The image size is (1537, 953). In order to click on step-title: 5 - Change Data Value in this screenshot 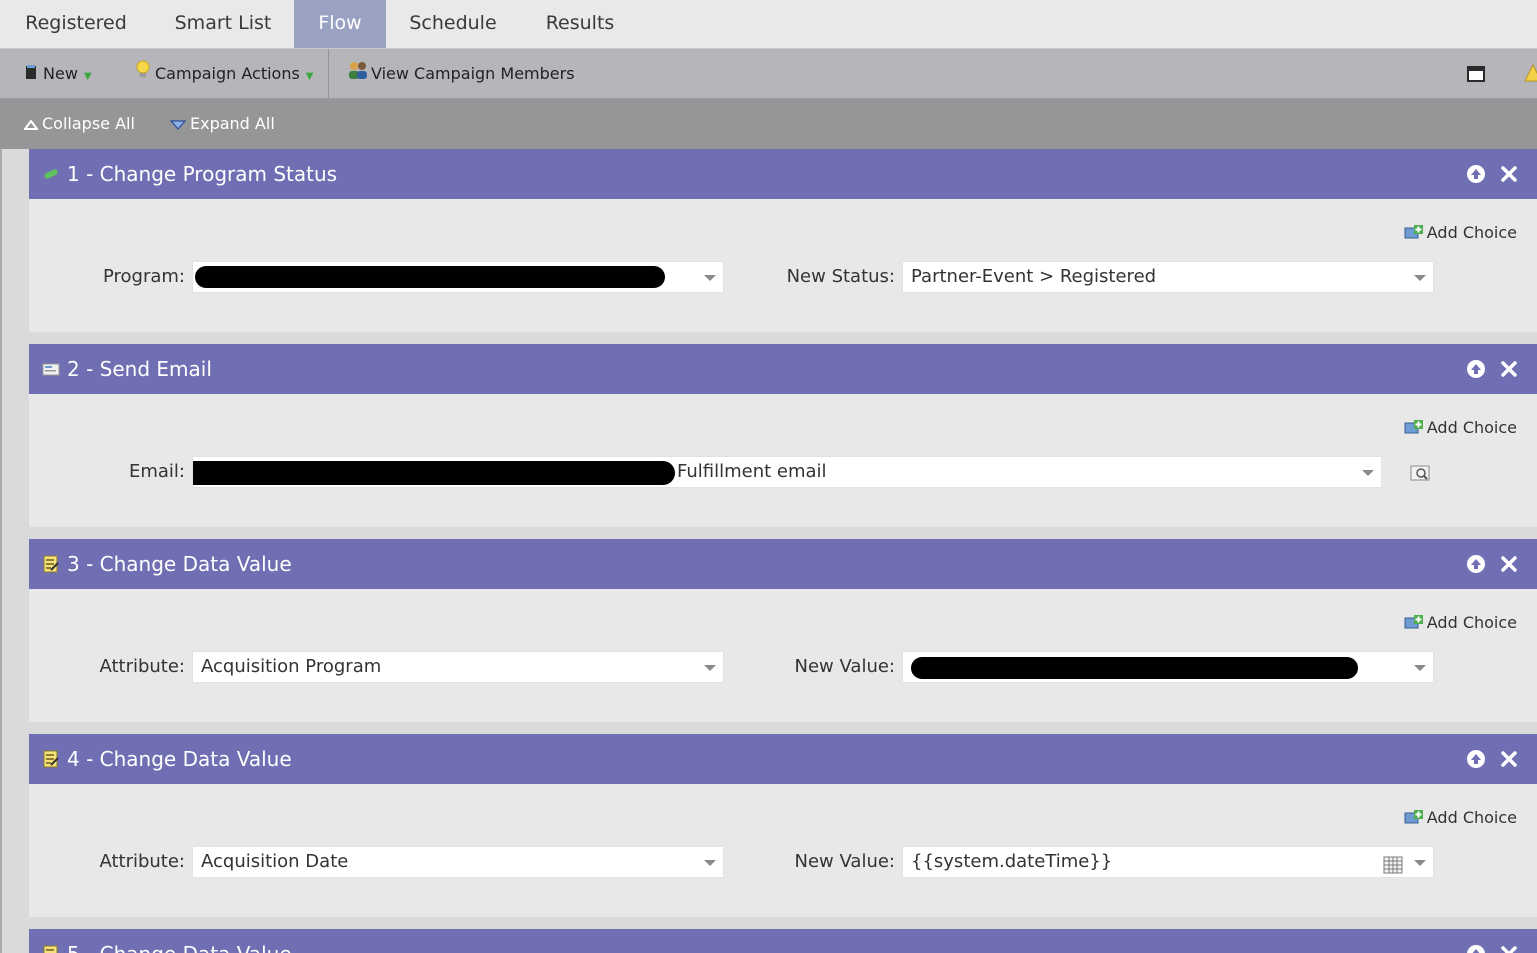, I will do `click(179, 941)`.